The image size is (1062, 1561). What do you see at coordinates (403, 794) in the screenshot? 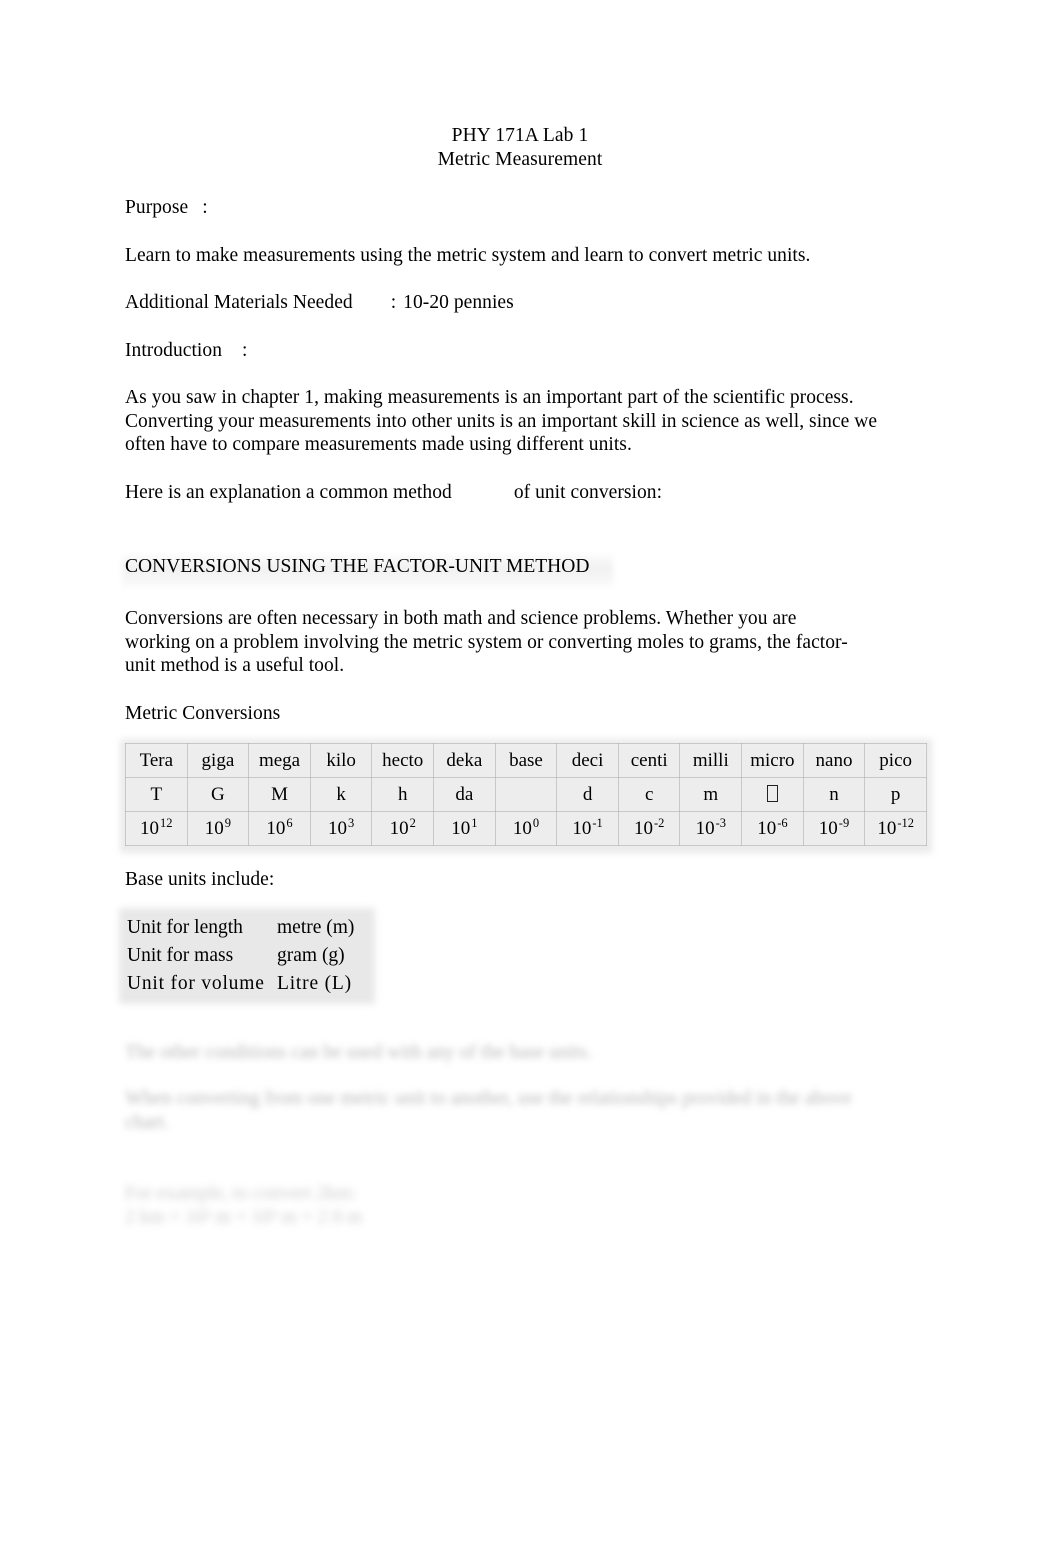
I see `metric-prefix-symbol: h` at bounding box center [403, 794].